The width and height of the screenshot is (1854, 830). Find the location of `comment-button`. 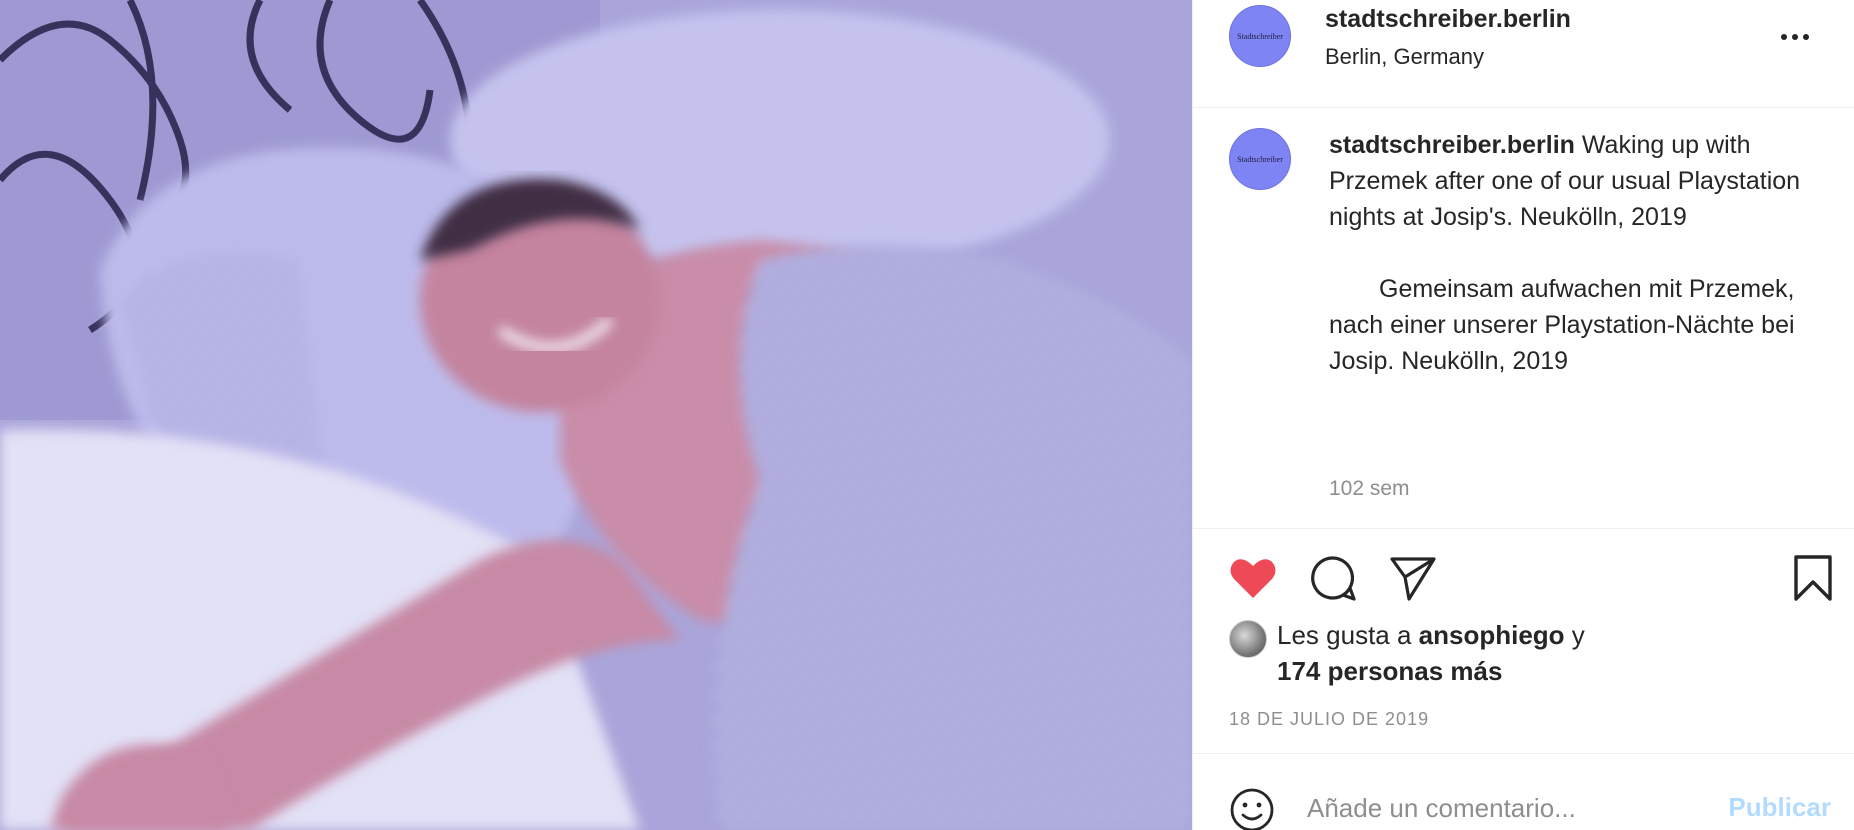

comment-button is located at coordinates (1333, 578).